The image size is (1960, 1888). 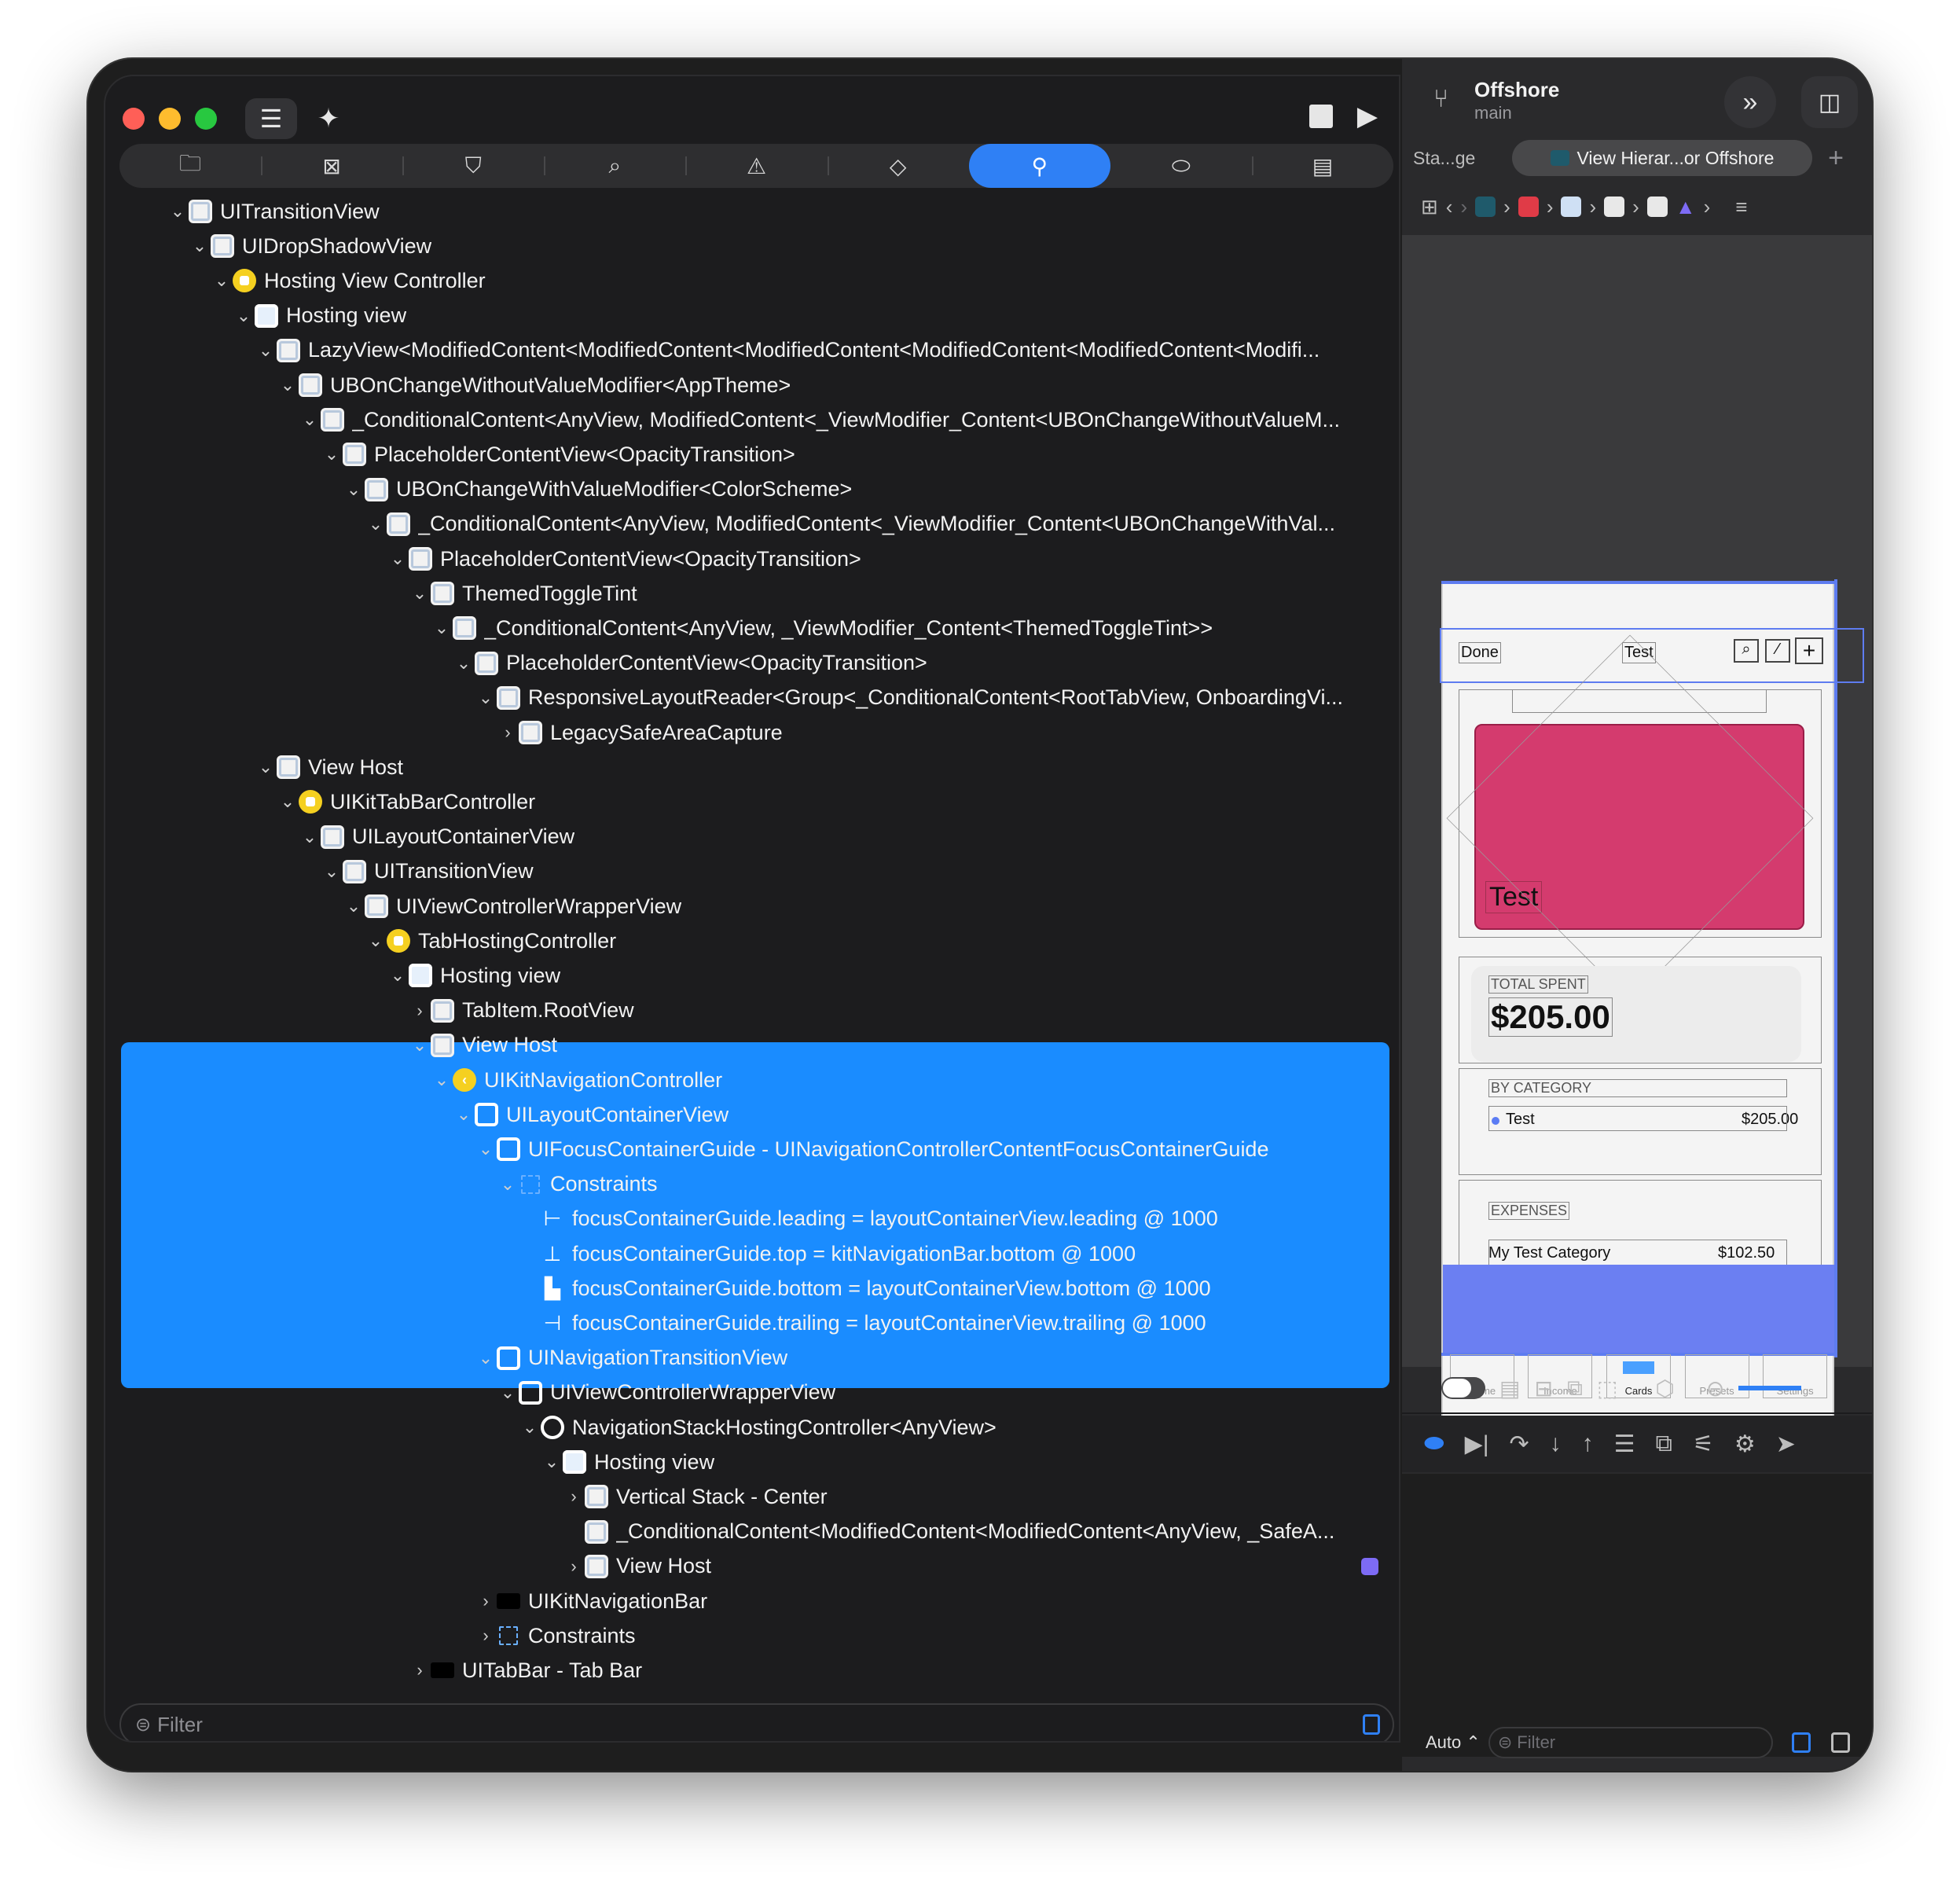 I want to click on step-over-icon: ↷, so click(x=1520, y=1444).